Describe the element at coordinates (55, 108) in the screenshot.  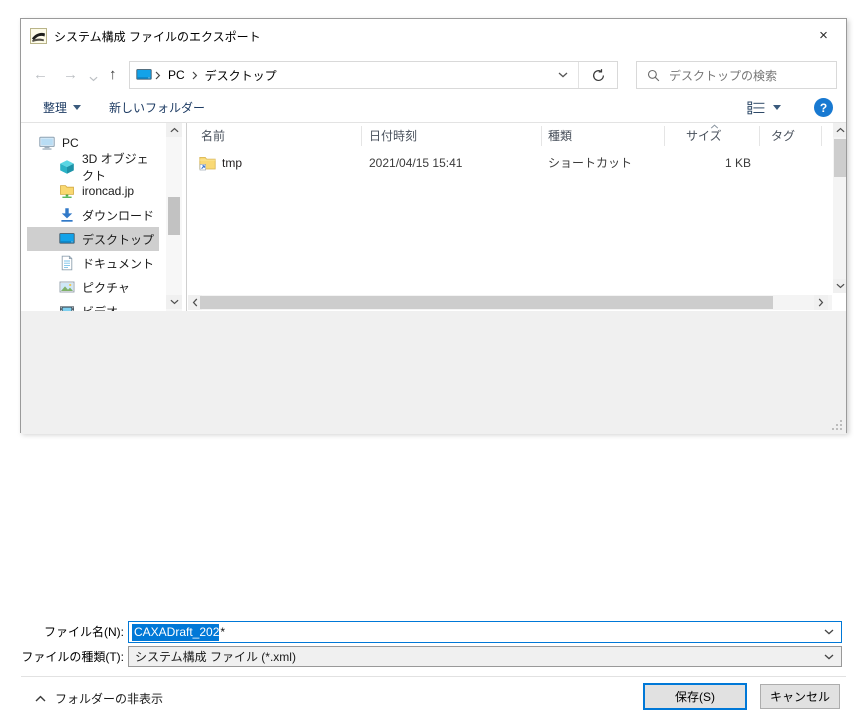
I see `organize-label: 整理` at that location.